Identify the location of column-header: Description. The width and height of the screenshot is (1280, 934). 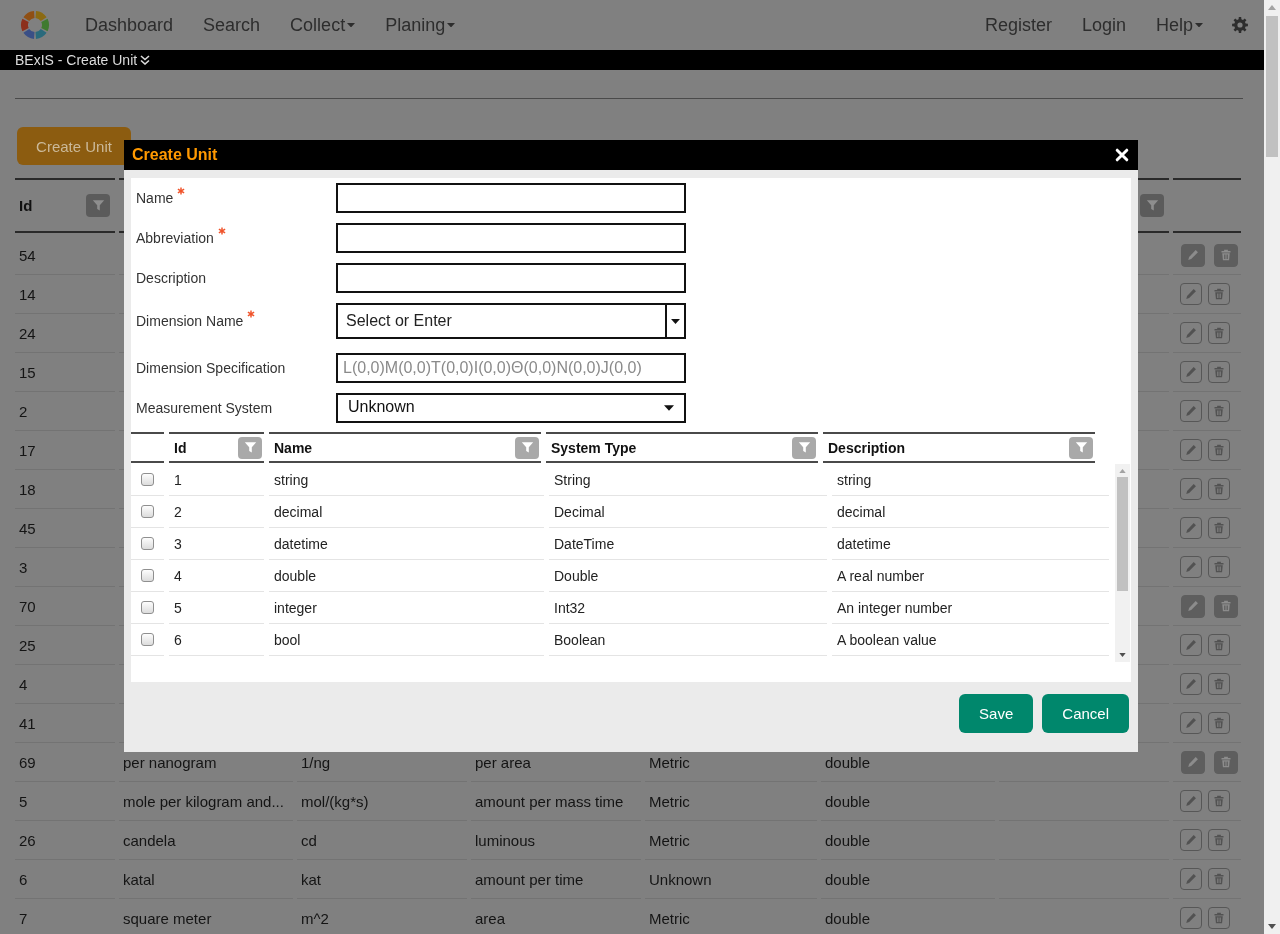
(866, 447).